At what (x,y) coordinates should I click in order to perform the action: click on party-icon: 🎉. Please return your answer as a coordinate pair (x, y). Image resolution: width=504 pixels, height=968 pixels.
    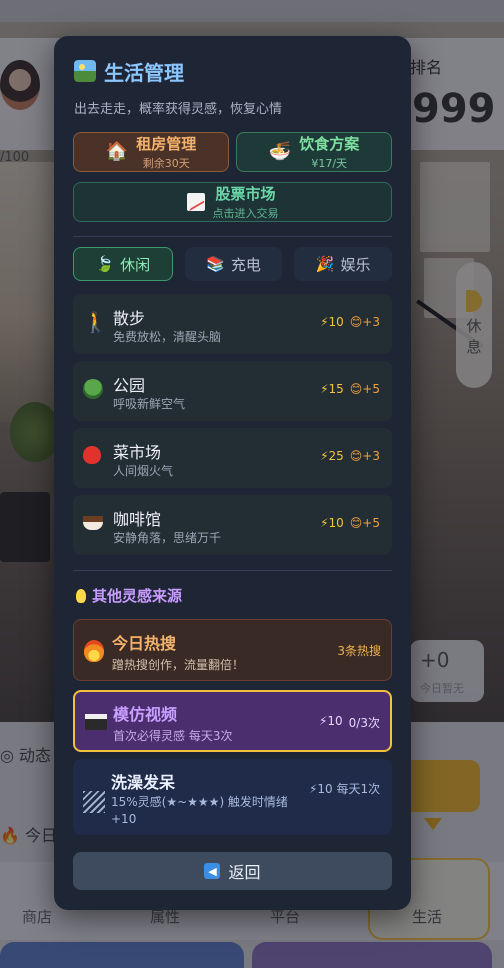
    Looking at the image, I should click on (325, 264).